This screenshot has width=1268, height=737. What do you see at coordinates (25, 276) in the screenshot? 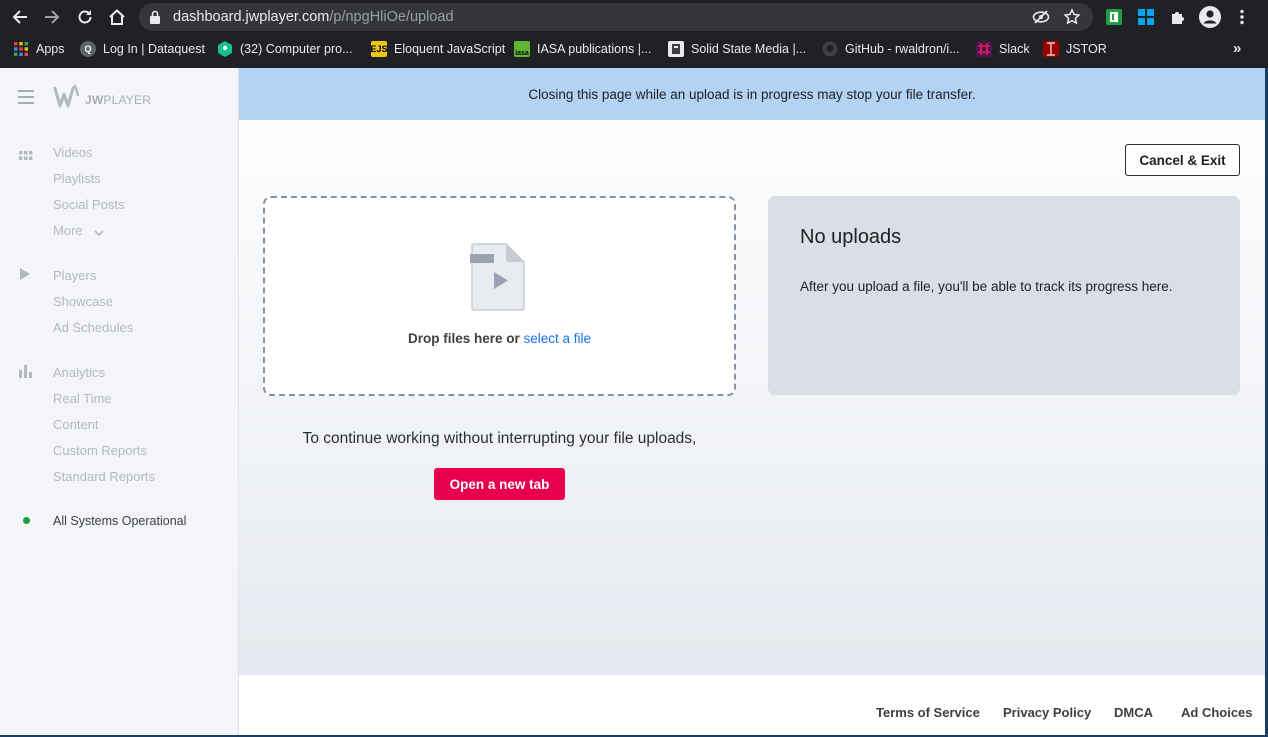
I see `players-play-icon` at bounding box center [25, 276].